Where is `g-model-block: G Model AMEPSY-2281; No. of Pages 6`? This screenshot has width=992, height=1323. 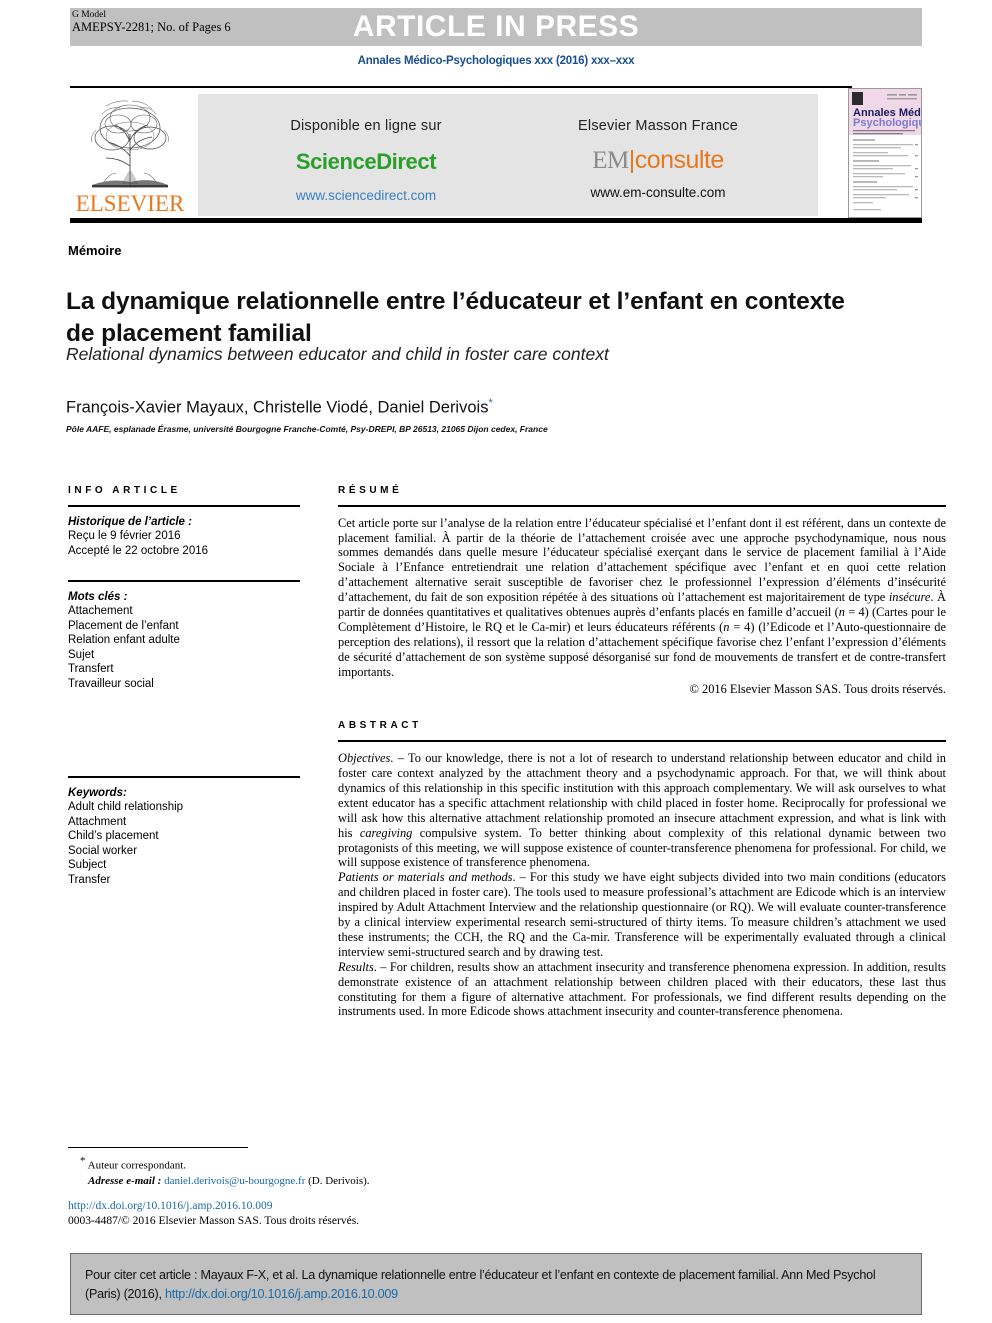 g-model-block: G Model AMEPSY-2281; No. of Pages 6 is located at coordinates (151, 21).